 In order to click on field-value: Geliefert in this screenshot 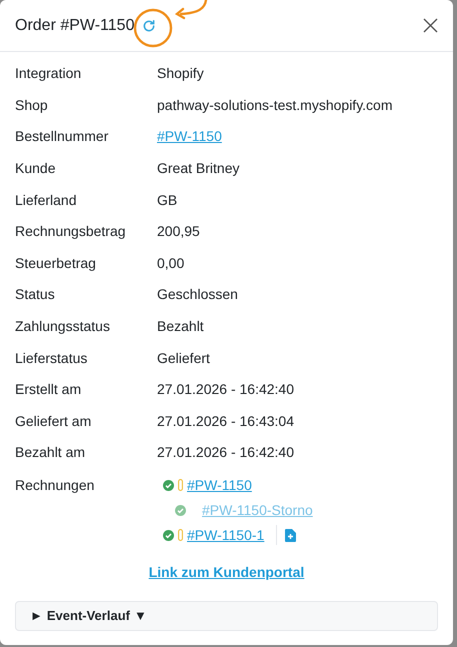, I will do `click(183, 358)`.